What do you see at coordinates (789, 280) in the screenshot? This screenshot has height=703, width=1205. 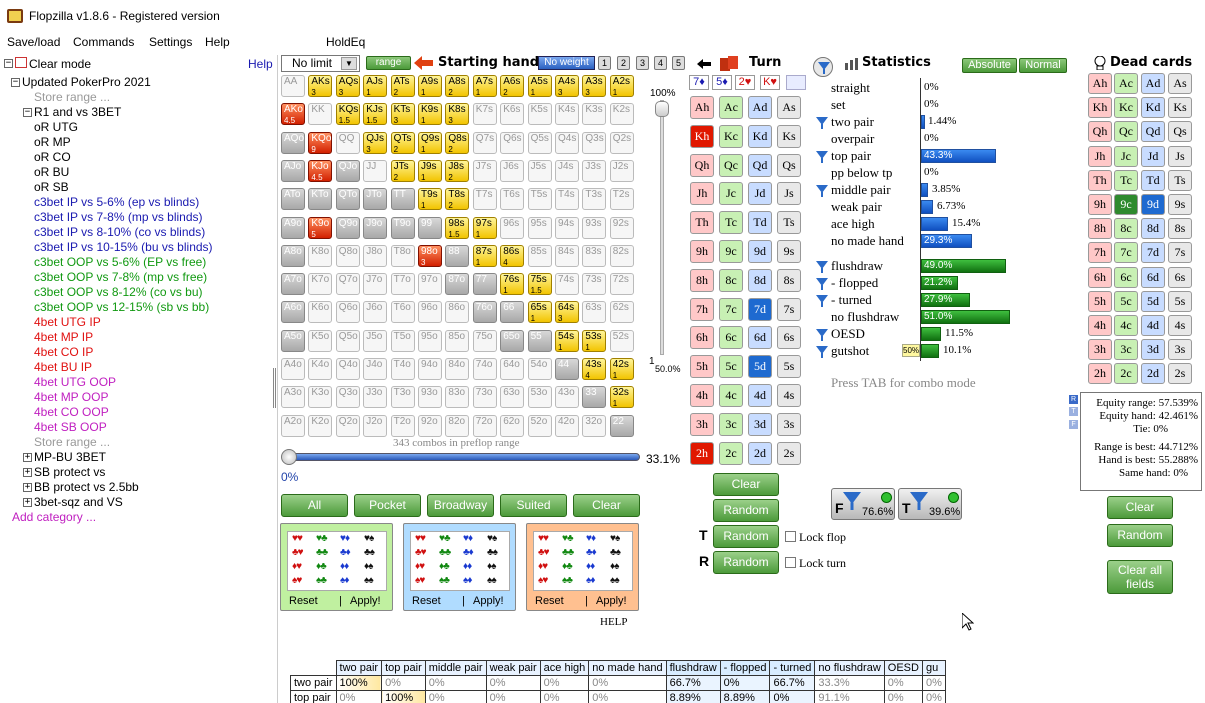 I see `board-card-8s: 8s` at bounding box center [789, 280].